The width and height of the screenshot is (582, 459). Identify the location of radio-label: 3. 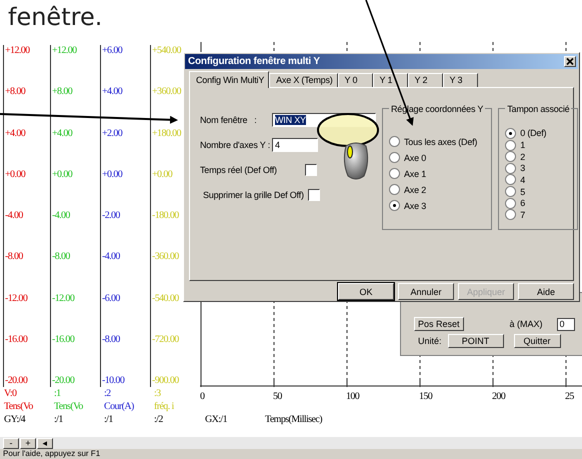
(523, 168).